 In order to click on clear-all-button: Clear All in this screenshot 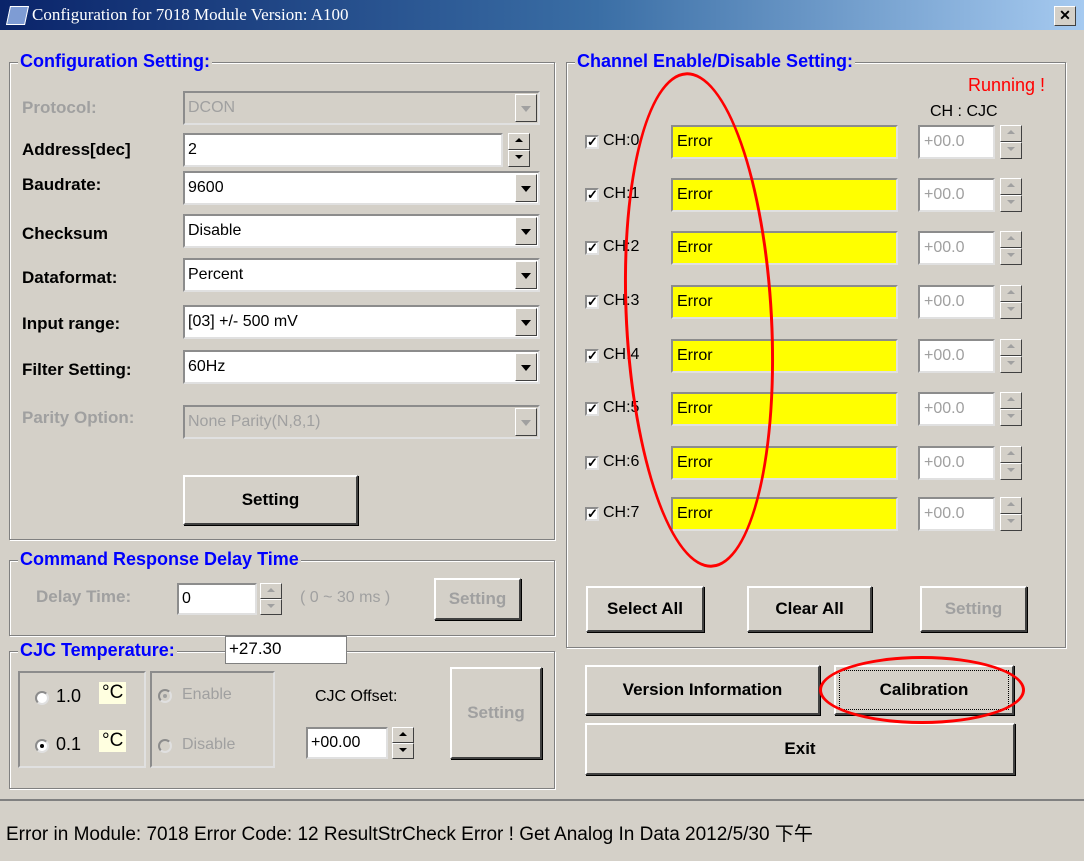, I will do `click(809, 609)`.